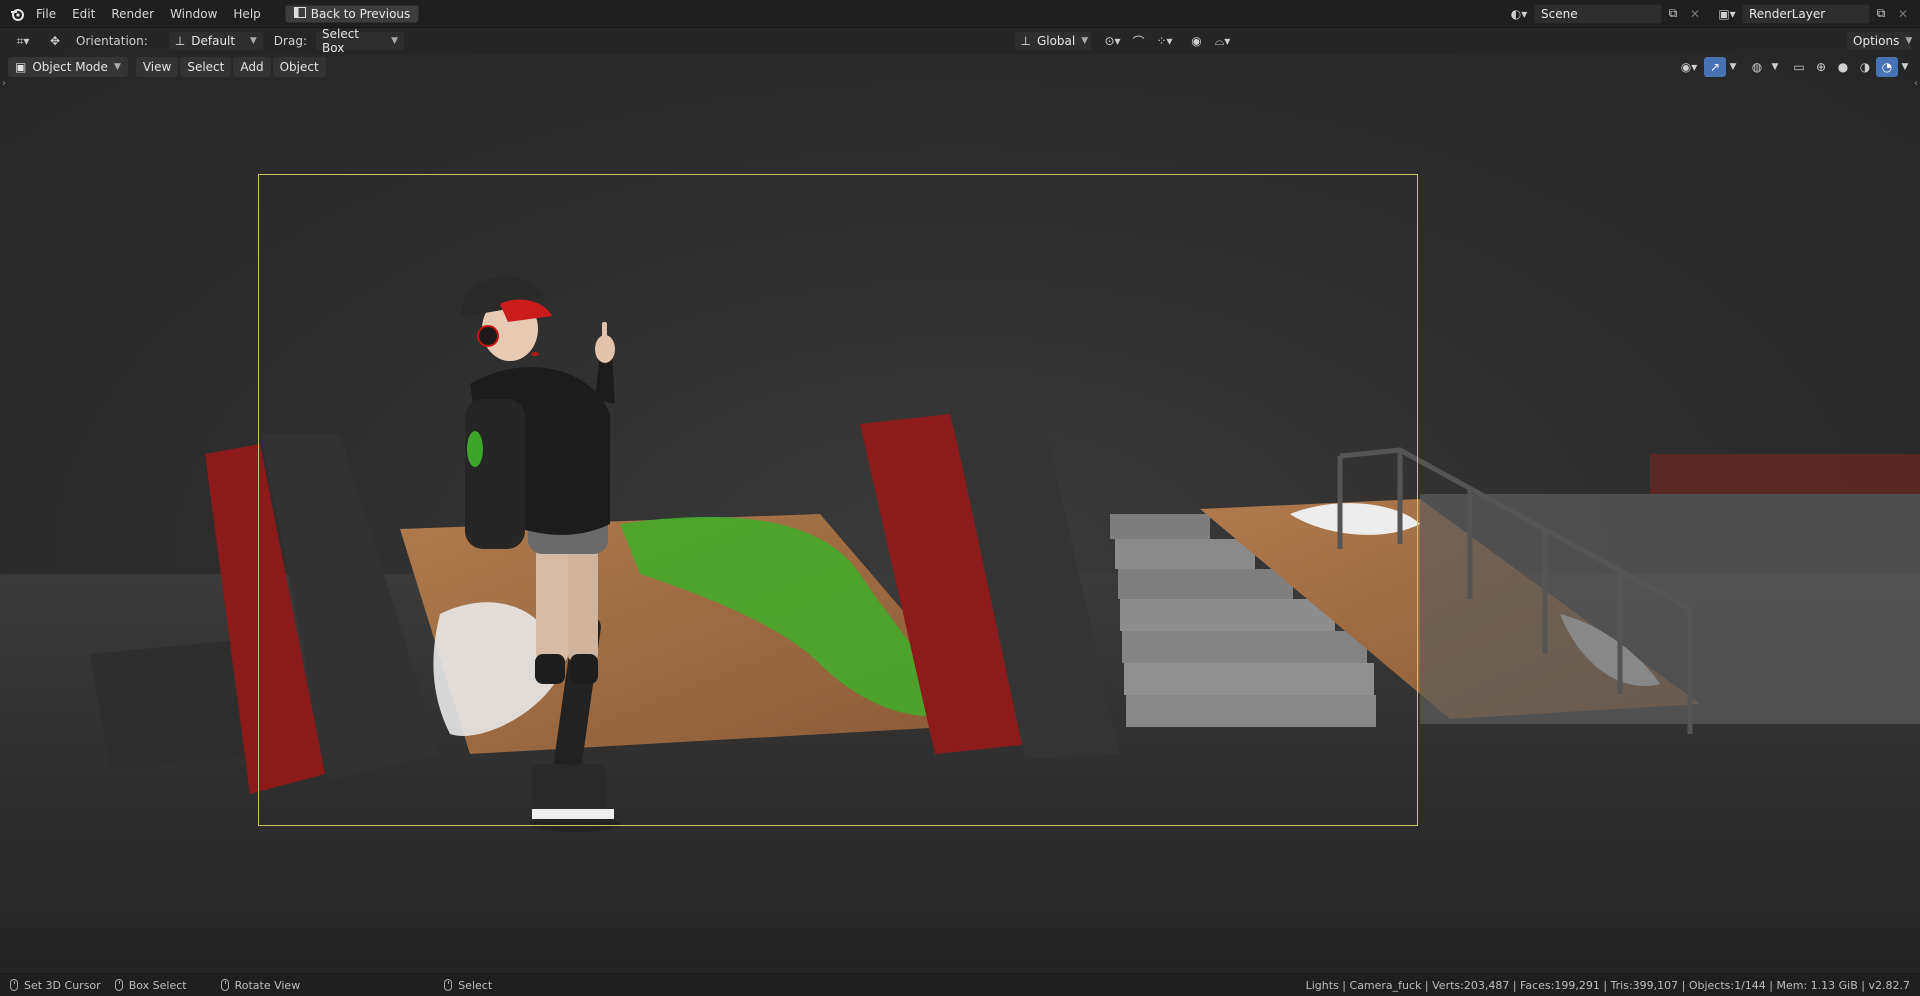 The width and height of the screenshot is (1920, 996). What do you see at coordinates (14, 985) in the screenshot?
I see `mouse-left-icon` at bounding box center [14, 985].